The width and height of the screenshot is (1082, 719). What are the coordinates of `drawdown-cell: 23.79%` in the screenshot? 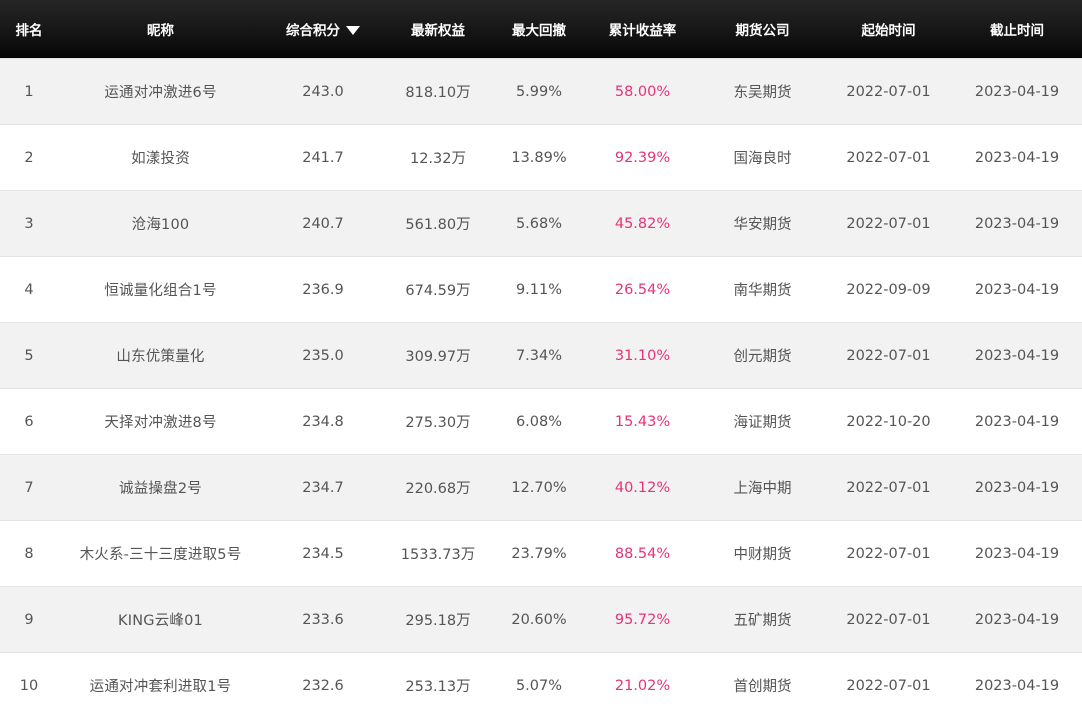 It's located at (539, 553).